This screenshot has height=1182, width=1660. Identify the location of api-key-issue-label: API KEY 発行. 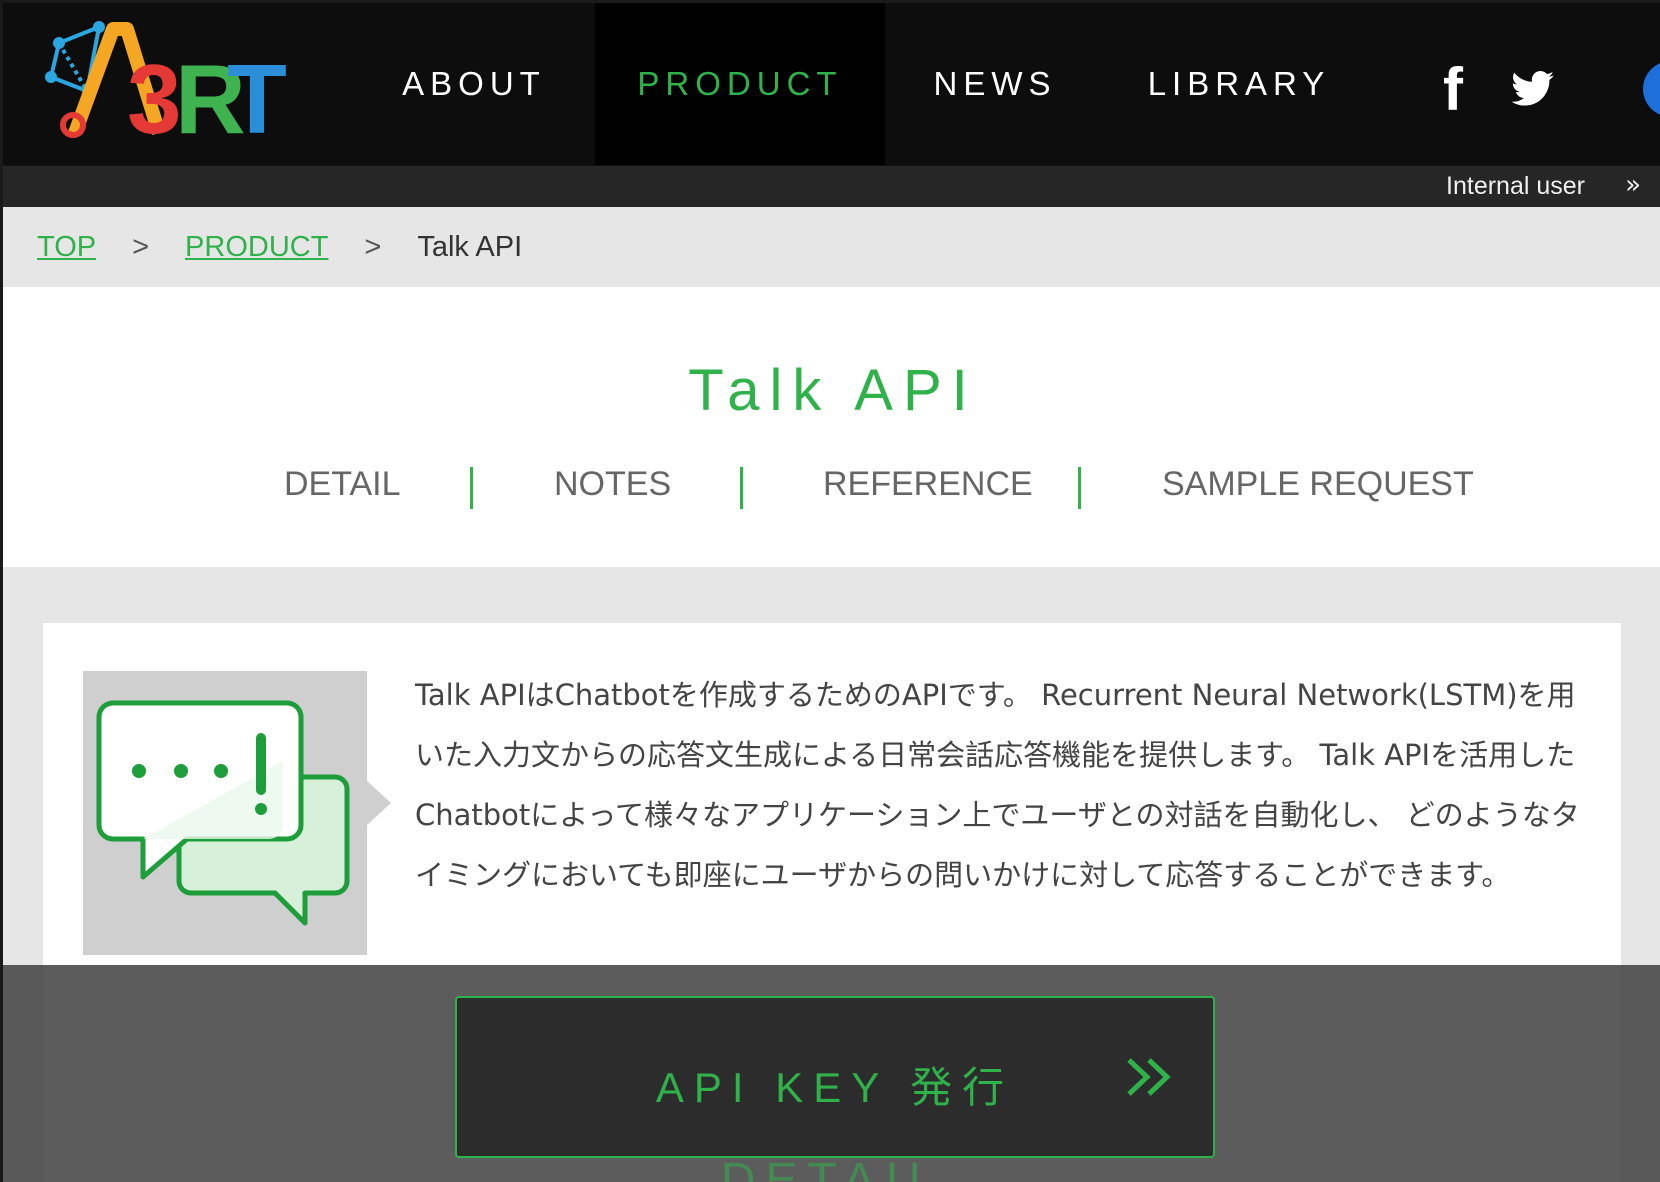
(835, 1087).